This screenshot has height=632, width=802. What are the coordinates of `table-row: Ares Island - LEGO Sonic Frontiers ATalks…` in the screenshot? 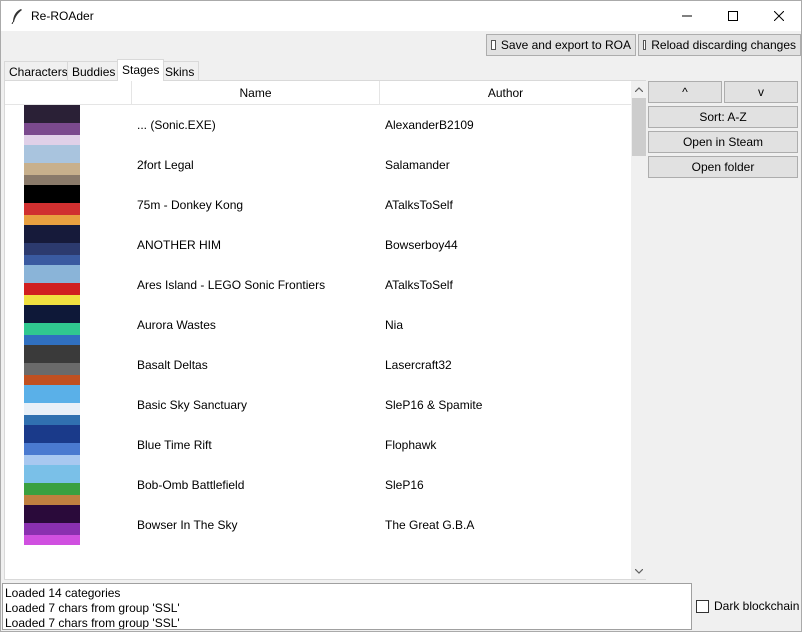 It's located at (318, 285).